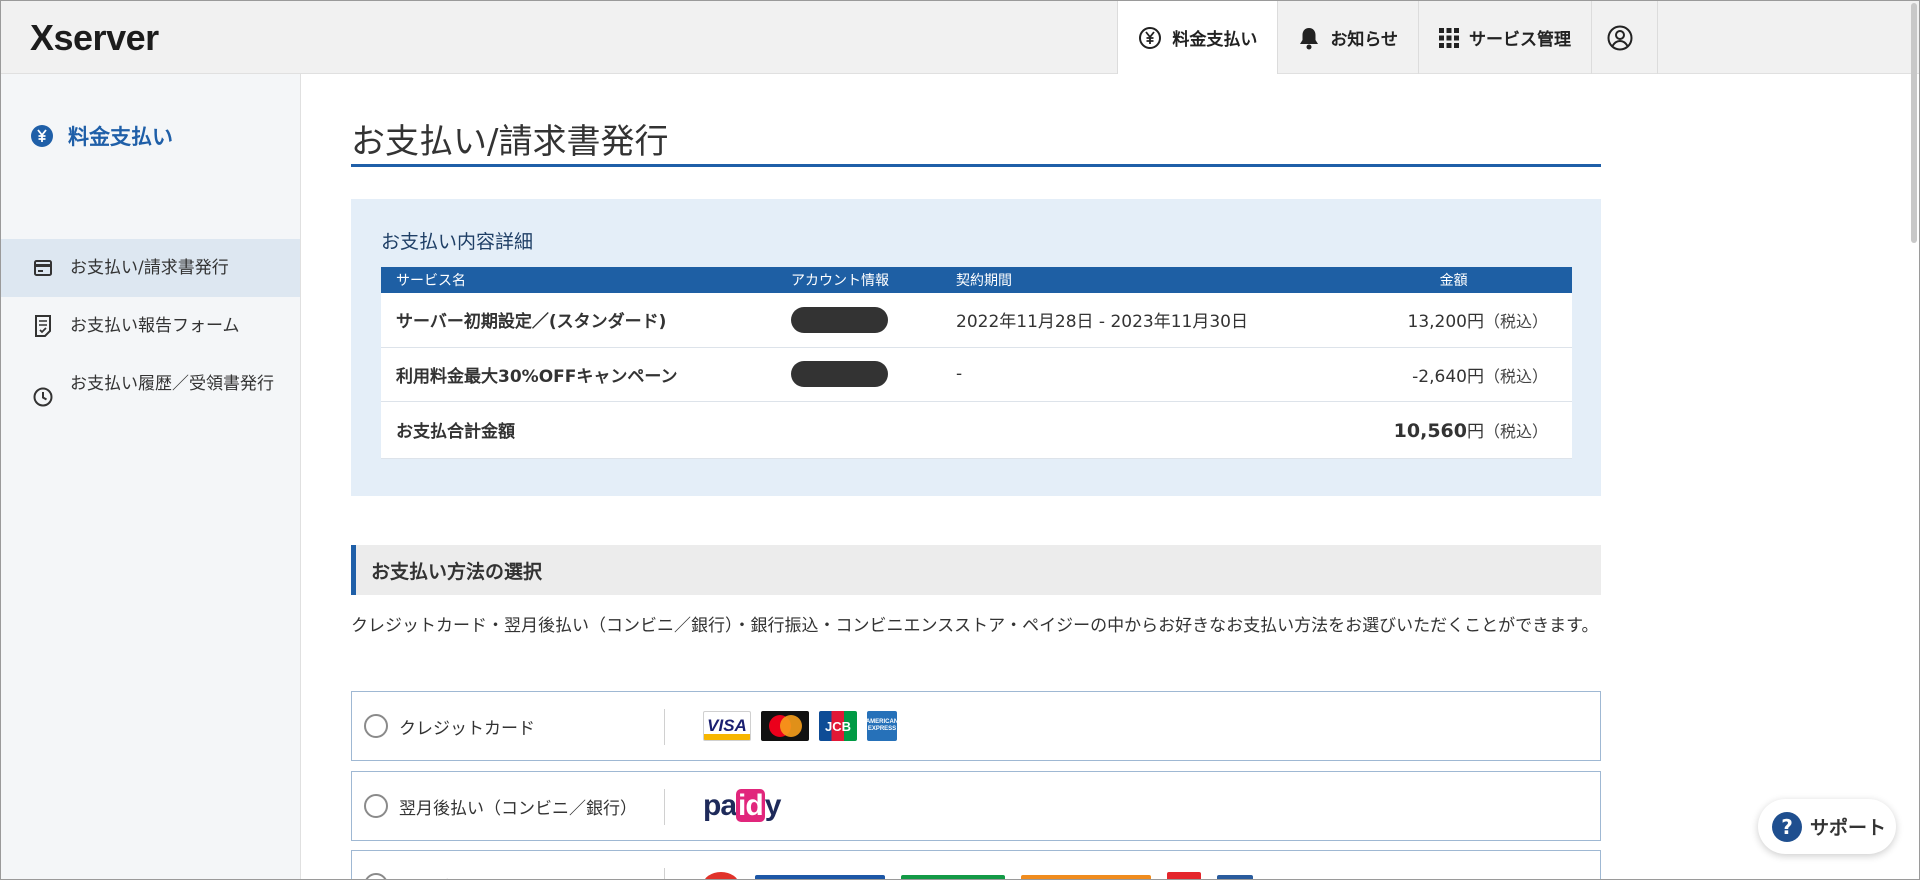 The height and width of the screenshot is (880, 1920). I want to click on familymart-logo, so click(953, 877).